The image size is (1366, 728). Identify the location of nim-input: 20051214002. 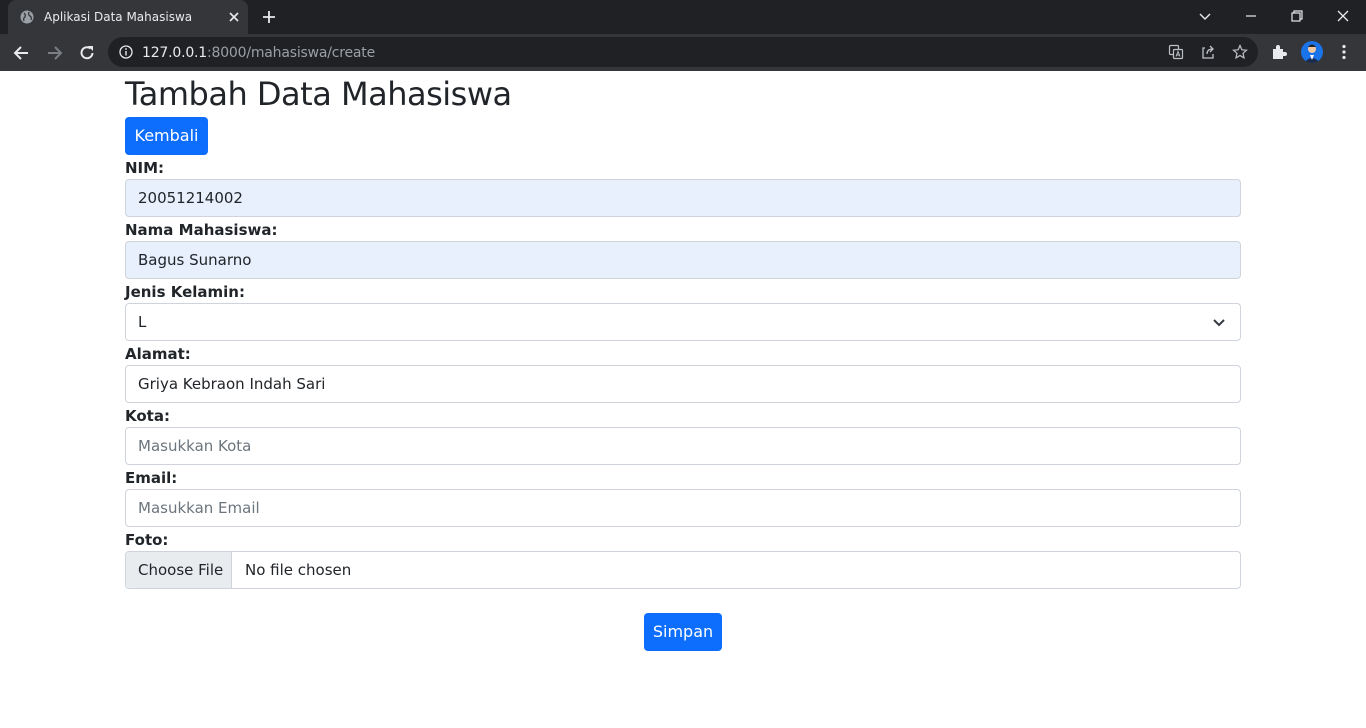
(683, 198).